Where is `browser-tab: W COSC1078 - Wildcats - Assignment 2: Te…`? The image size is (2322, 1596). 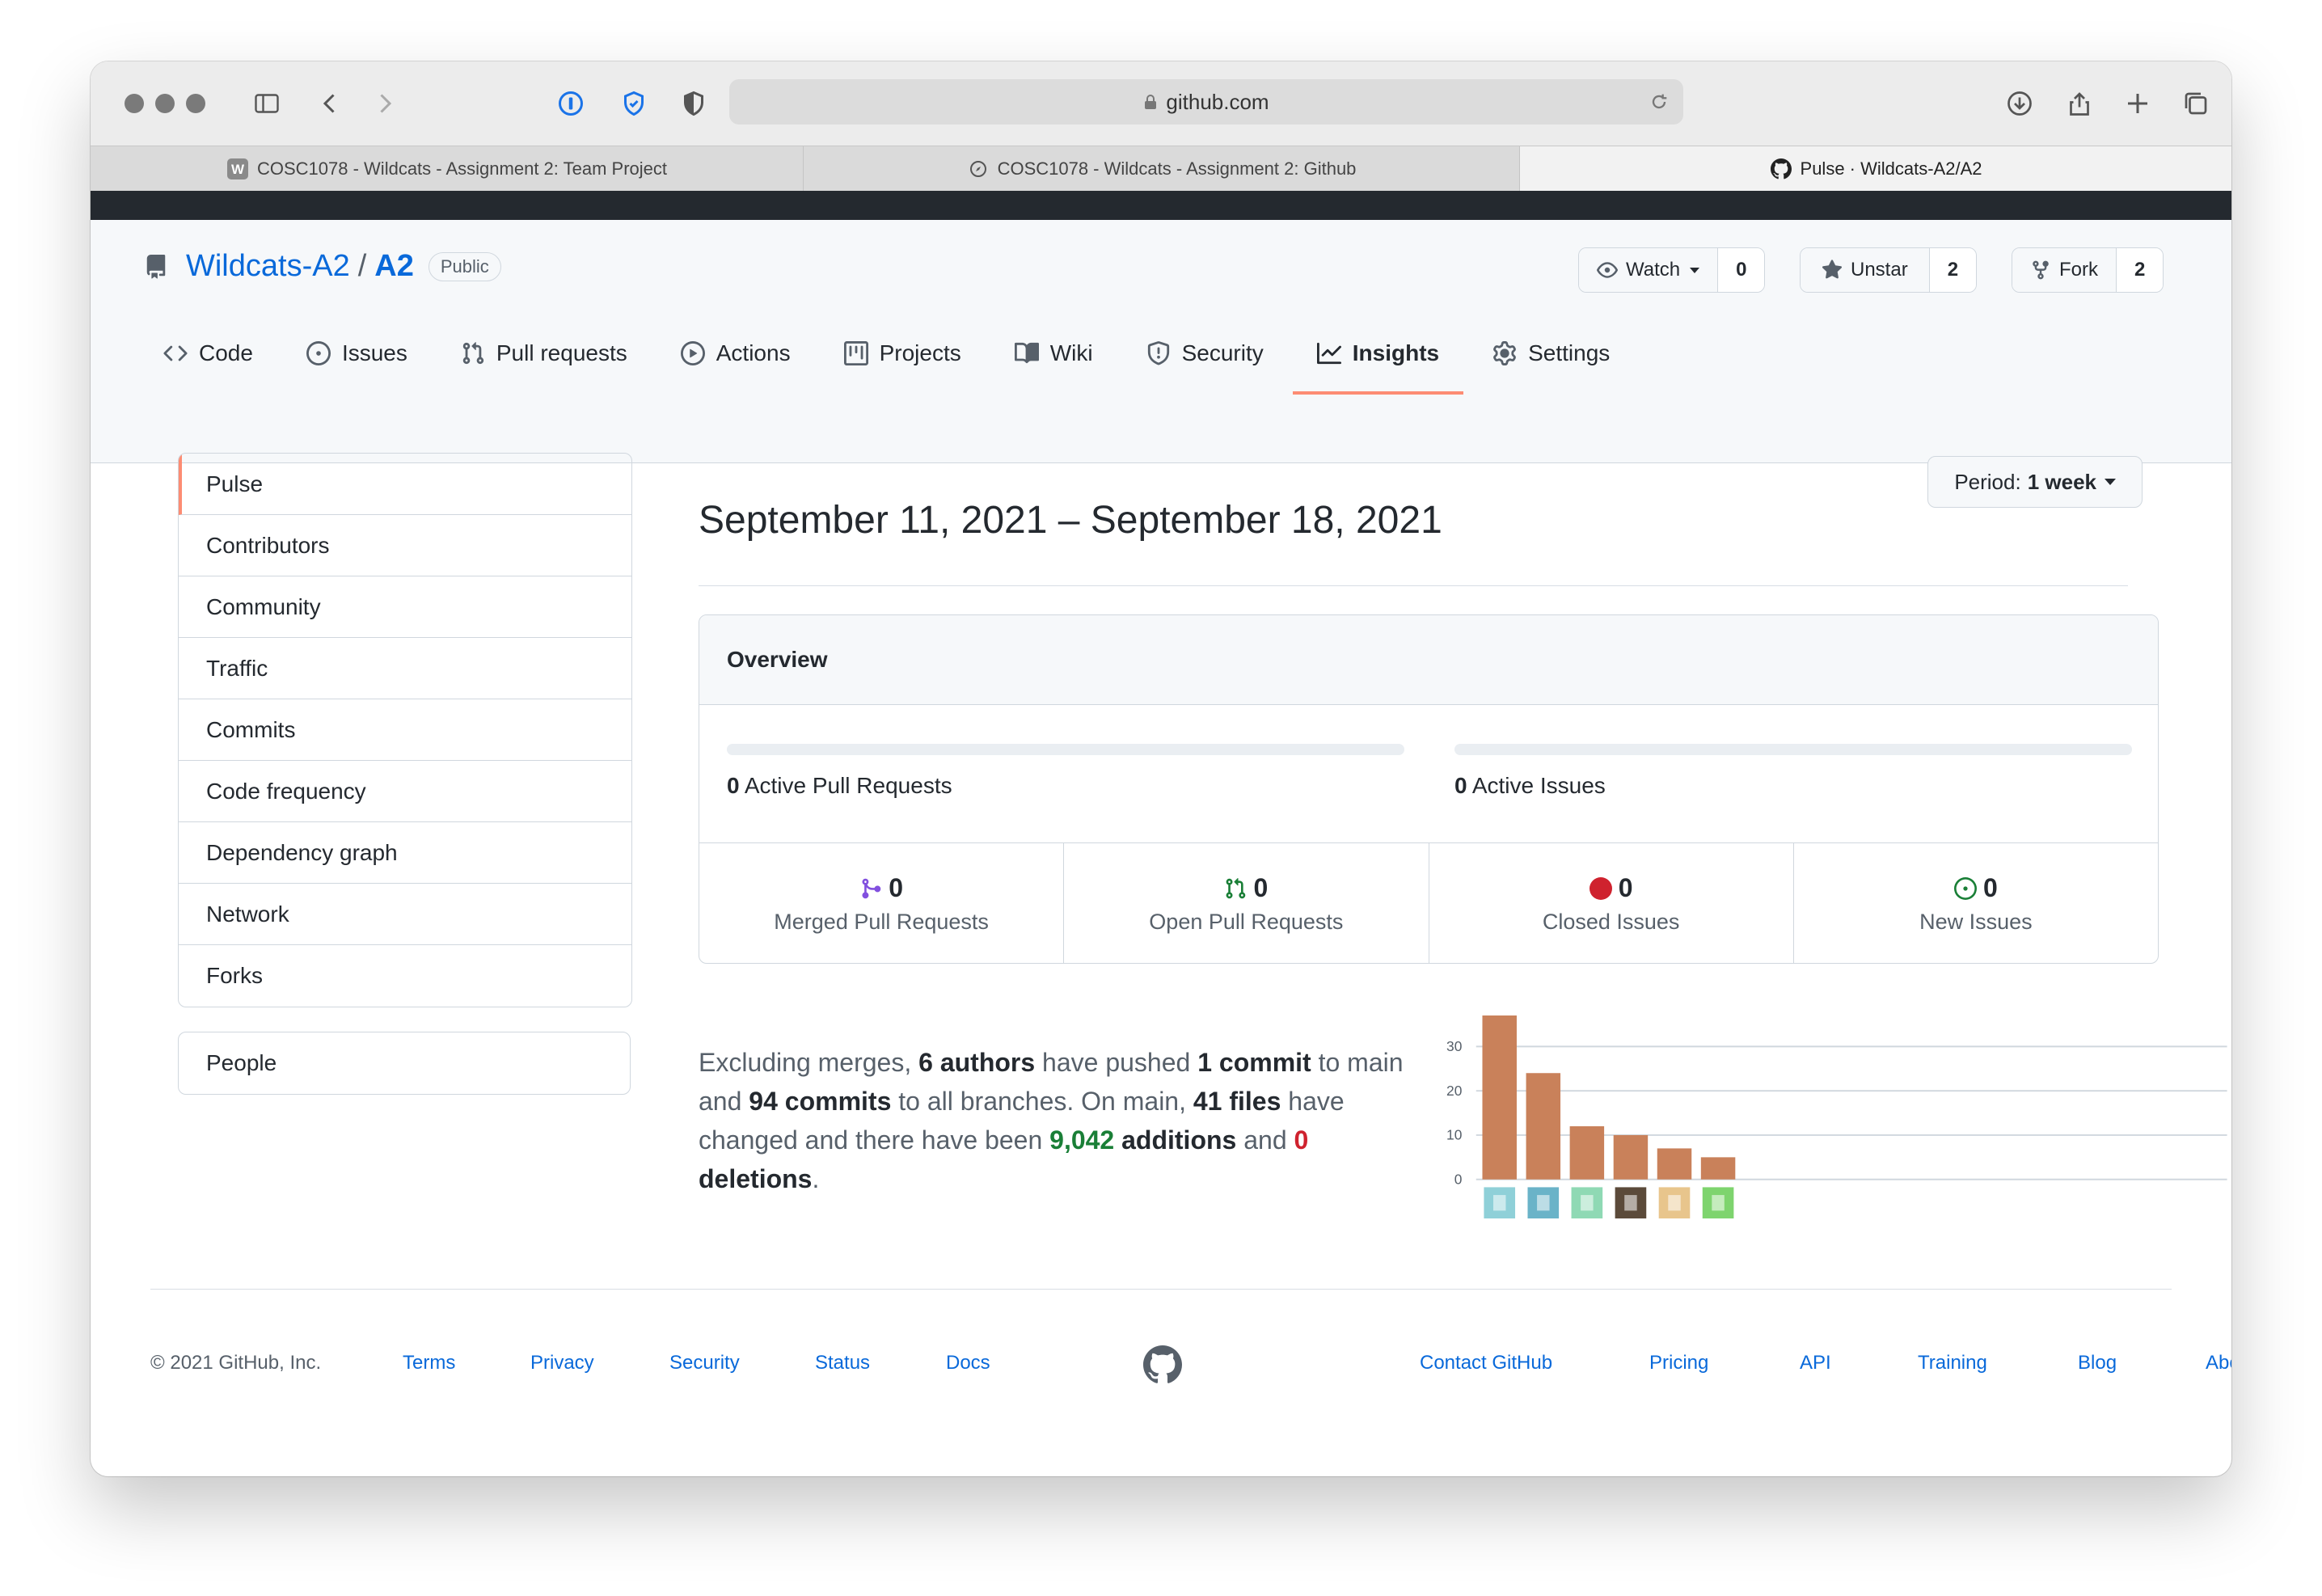 browser-tab: W COSC1078 - Wildcats - Assignment 2: Te… is located at coordinates (447, 169).